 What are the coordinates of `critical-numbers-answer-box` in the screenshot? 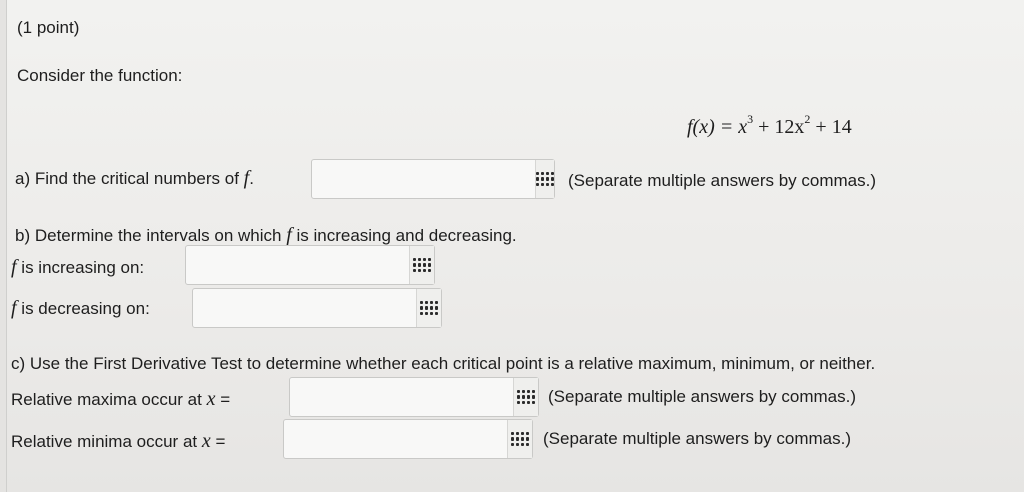 It's located at (433, 179).